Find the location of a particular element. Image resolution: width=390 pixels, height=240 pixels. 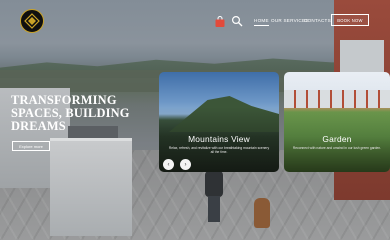

chevron-left-icon: ‹ is located at coordinates (168, 164).